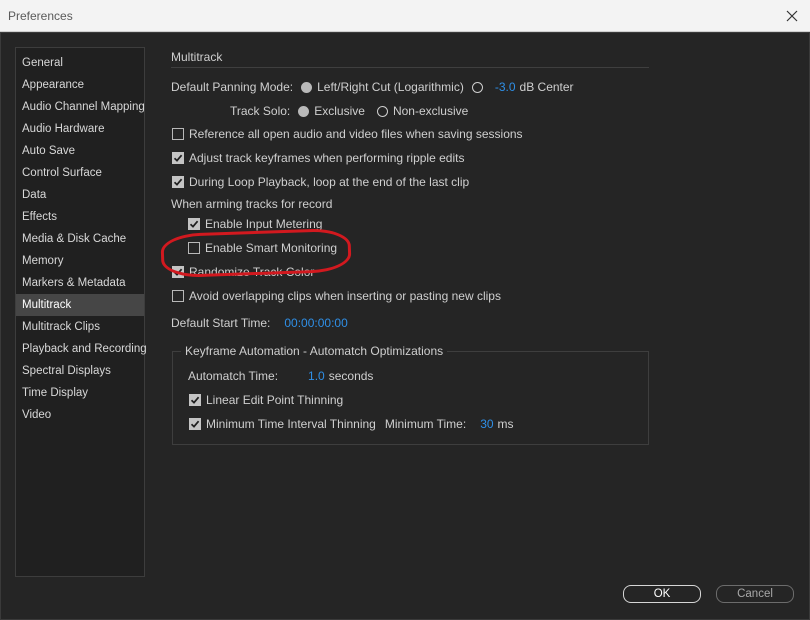 The height and width of the screenshot is (620, 810). What do you see at coordinates (232, 87) in the screenshot?
I see `panning-mode-label: Default Panning Mode:` at bounding box center [232, 87].